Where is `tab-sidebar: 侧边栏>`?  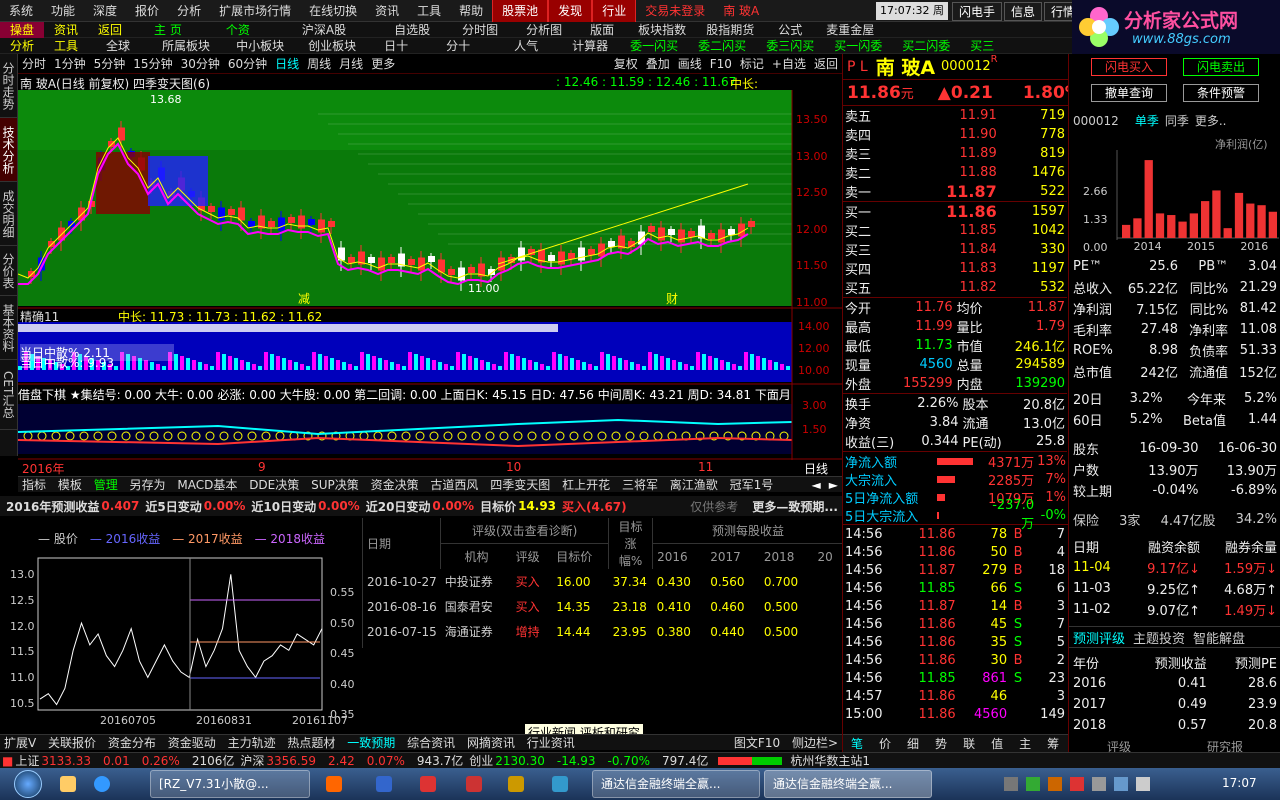
tab-sidebar: 侧边栏> is located at coordinates (815, 743).